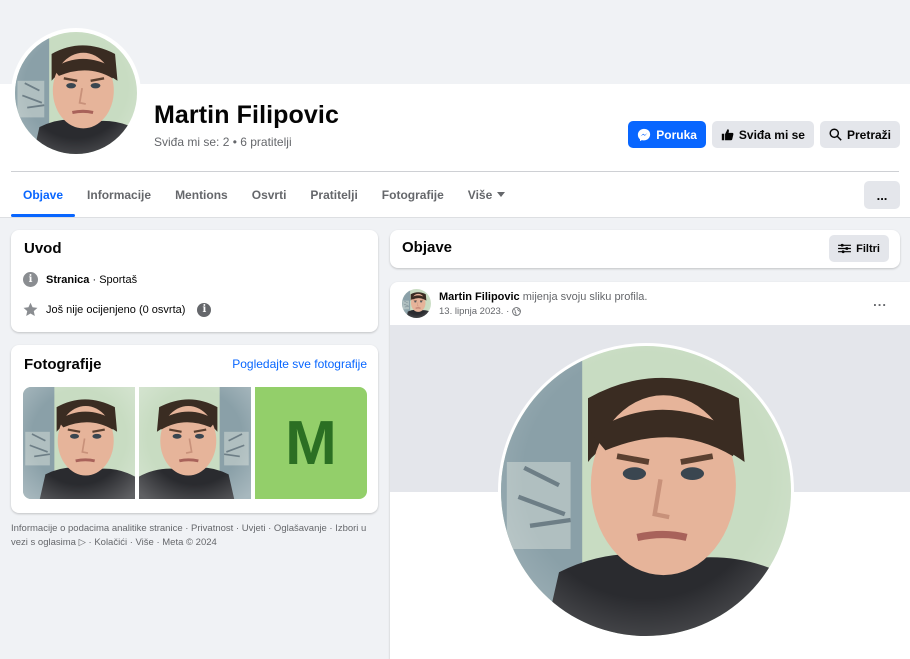  I want to click on profile-name: Martin Filipovic, so click(246, 115).